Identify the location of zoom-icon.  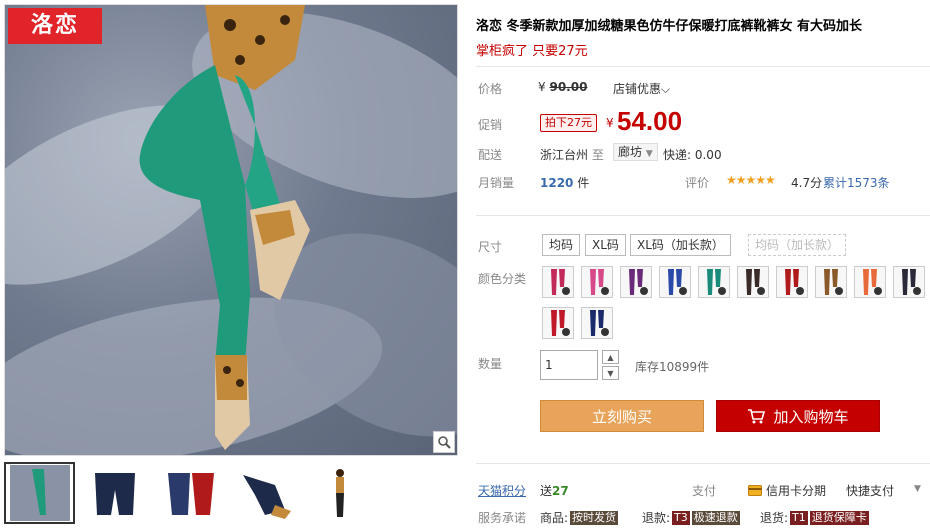
(444, 442).